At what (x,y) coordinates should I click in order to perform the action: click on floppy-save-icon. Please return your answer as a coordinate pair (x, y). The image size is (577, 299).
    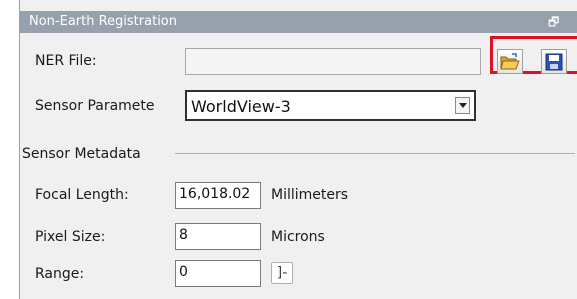
    Looking at the image, I should click on (554, 61).